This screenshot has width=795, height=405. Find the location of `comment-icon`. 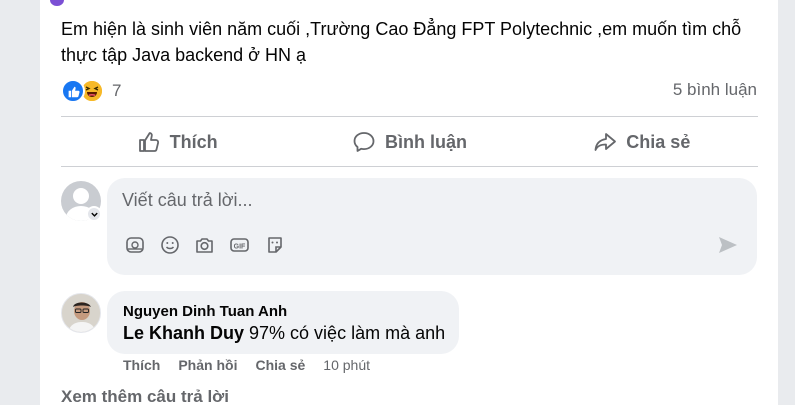

comment-icon is located at coordinates (364, 142).